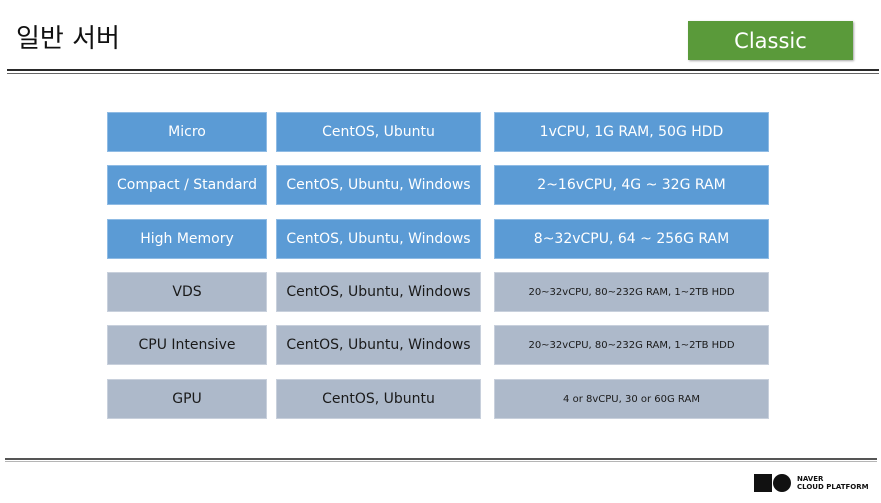 This screenshot has width=881, height=503. Describe the element at coordinates (187, 132) in the screenshot. I see `server-type-cell: Micro` at that location.